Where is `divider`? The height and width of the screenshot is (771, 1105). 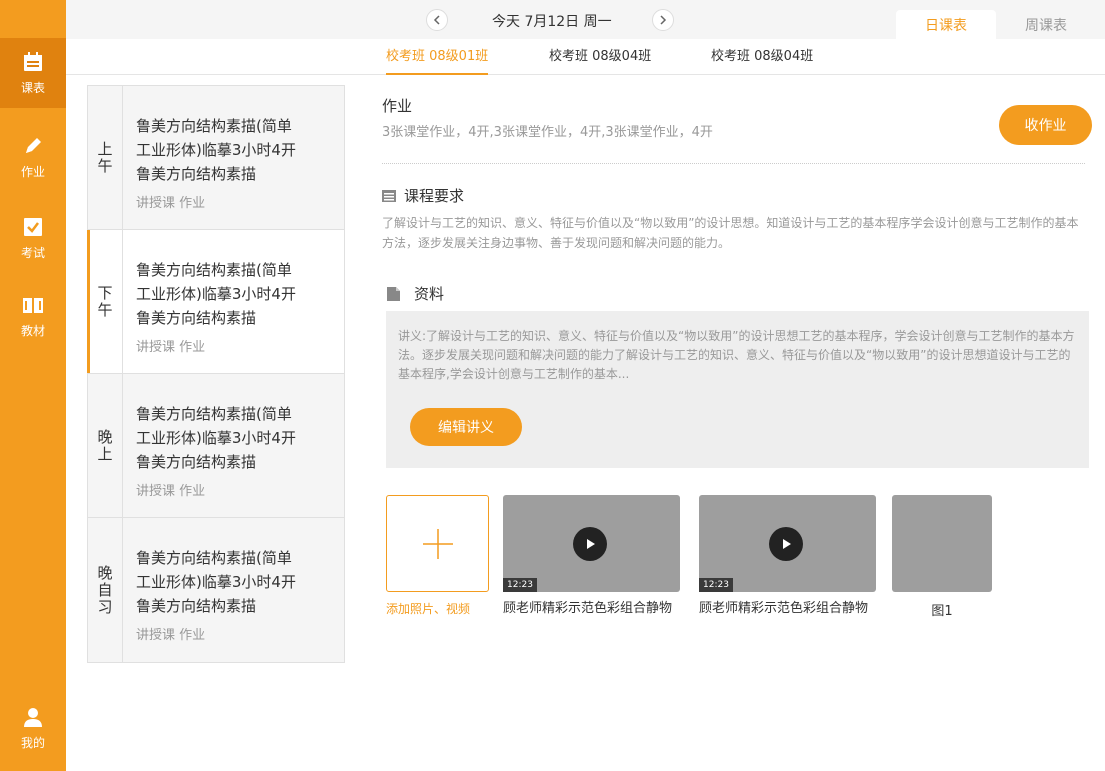 divider is located at coordinates (733, 163).